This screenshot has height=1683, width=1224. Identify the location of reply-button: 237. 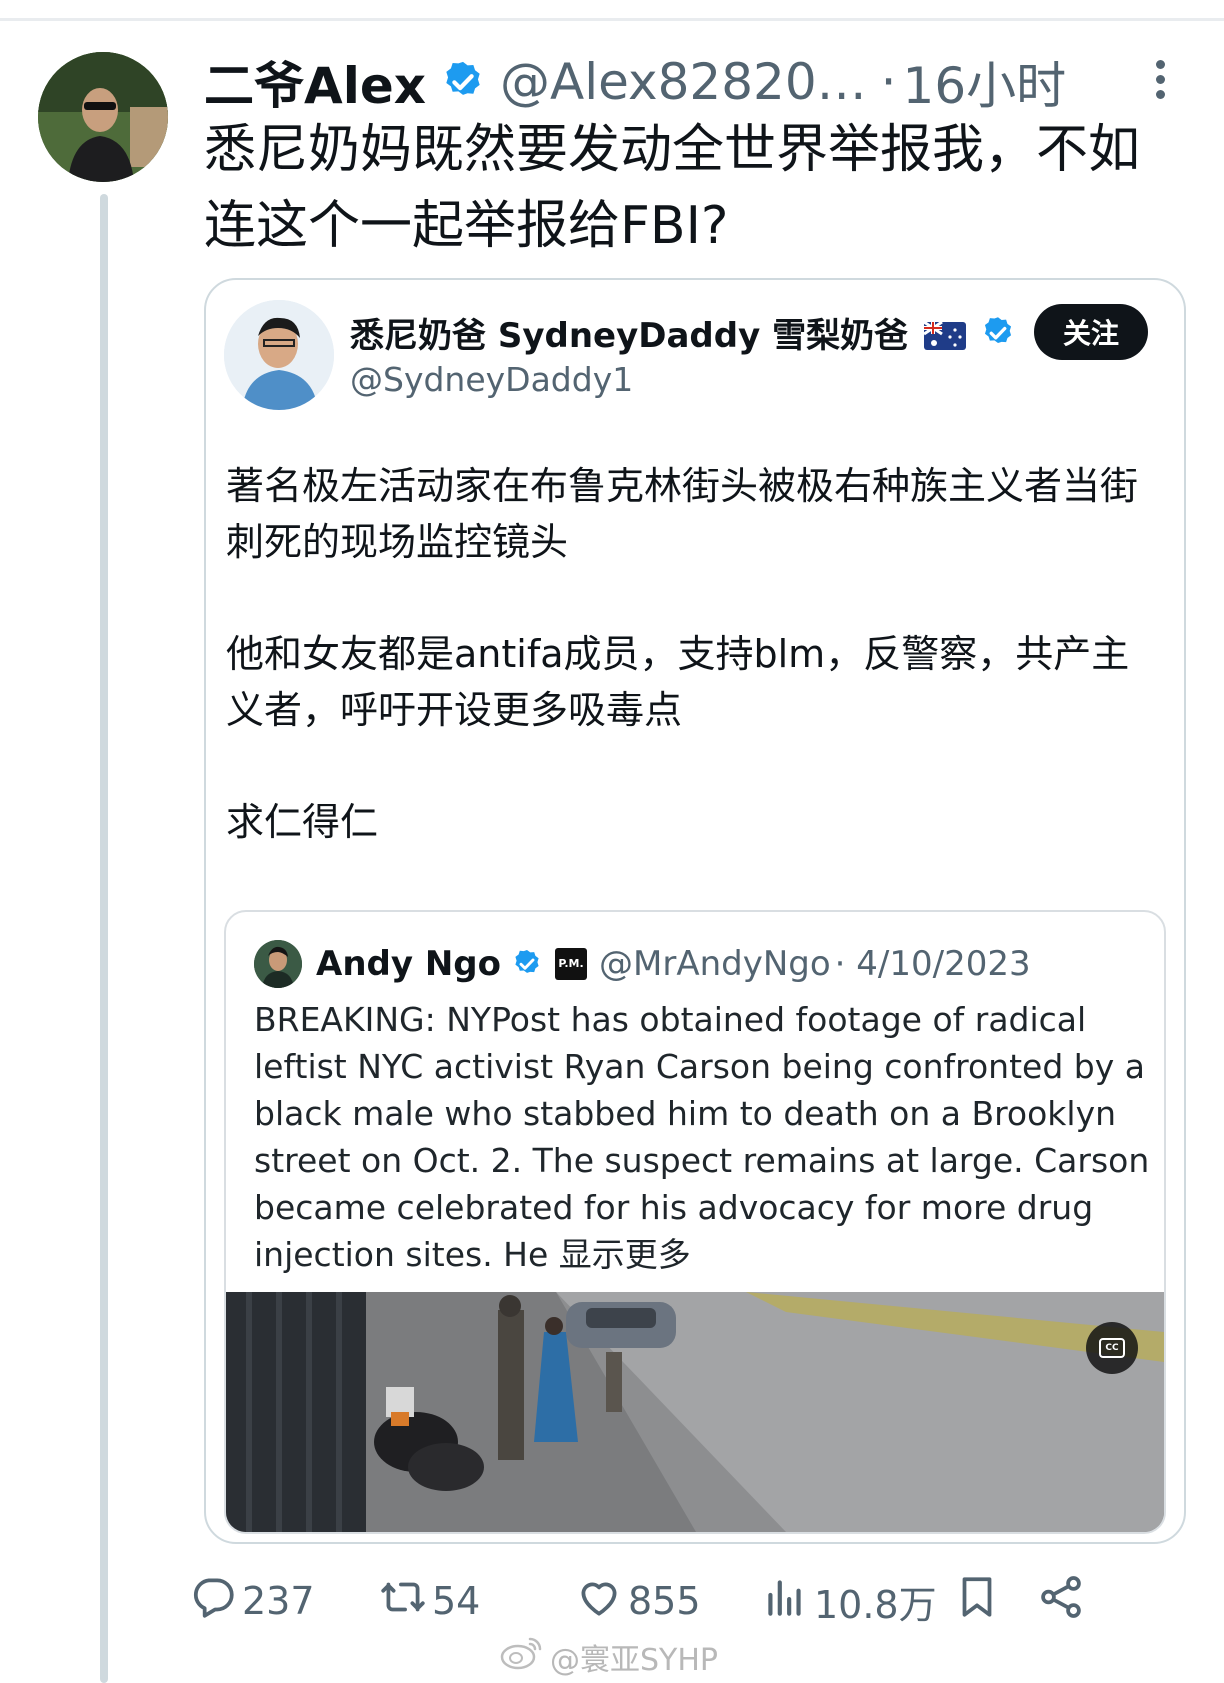
(251, 1601).